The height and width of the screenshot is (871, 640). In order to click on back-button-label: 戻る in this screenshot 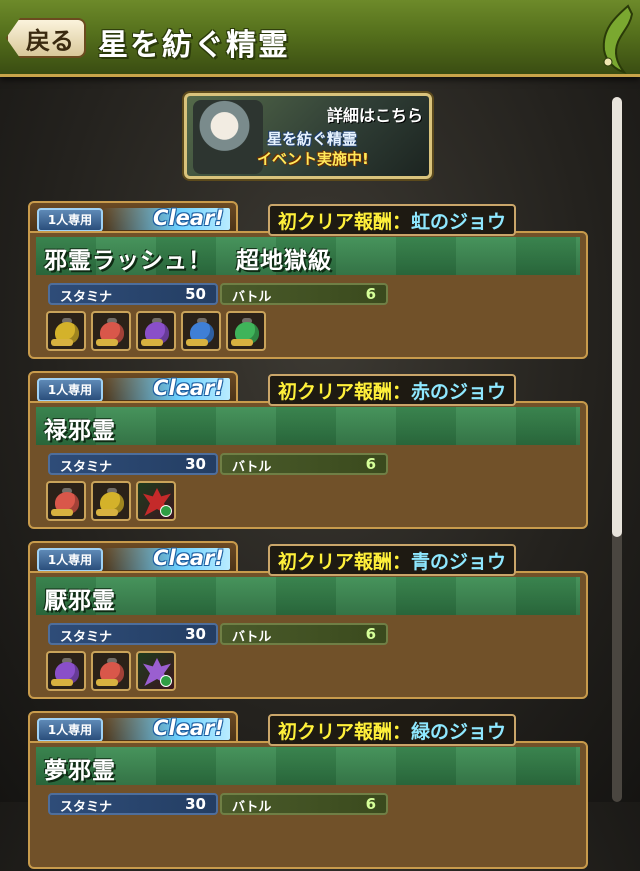, I will do `click(50, 40)`.